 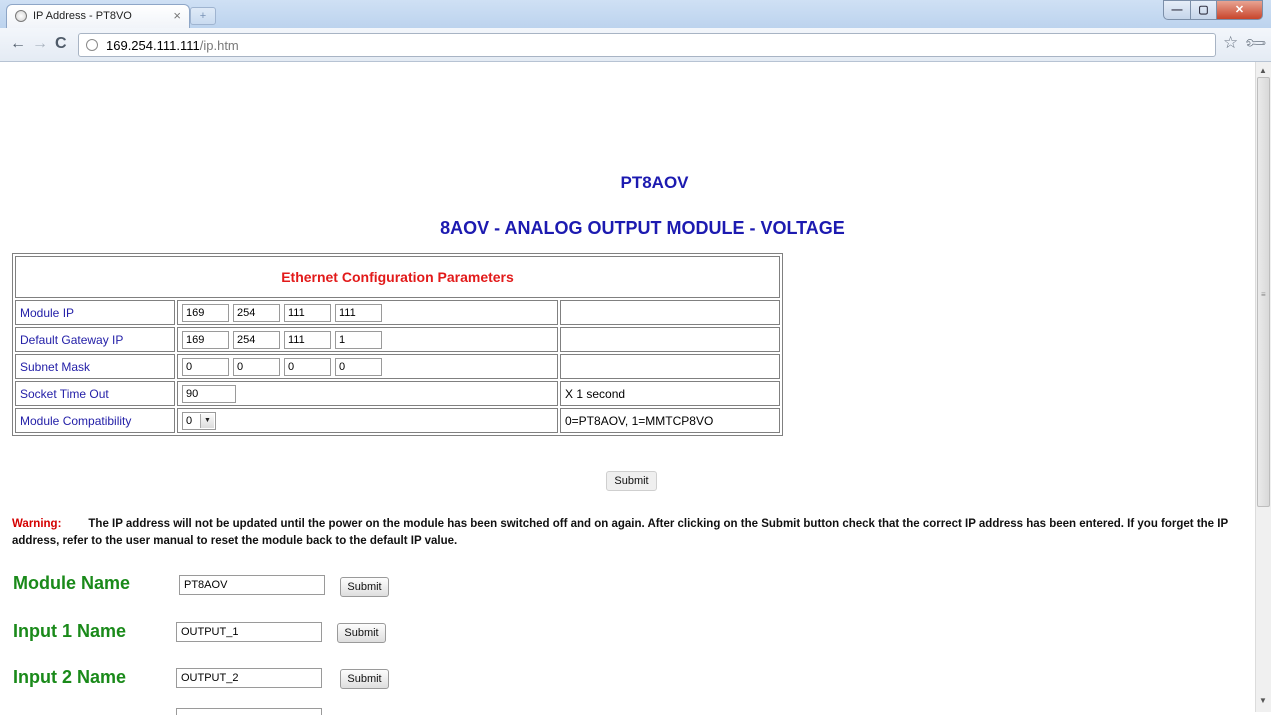 I want to click on gateway-ip-label: Default Gateway IP, so click(x=95, y=339).